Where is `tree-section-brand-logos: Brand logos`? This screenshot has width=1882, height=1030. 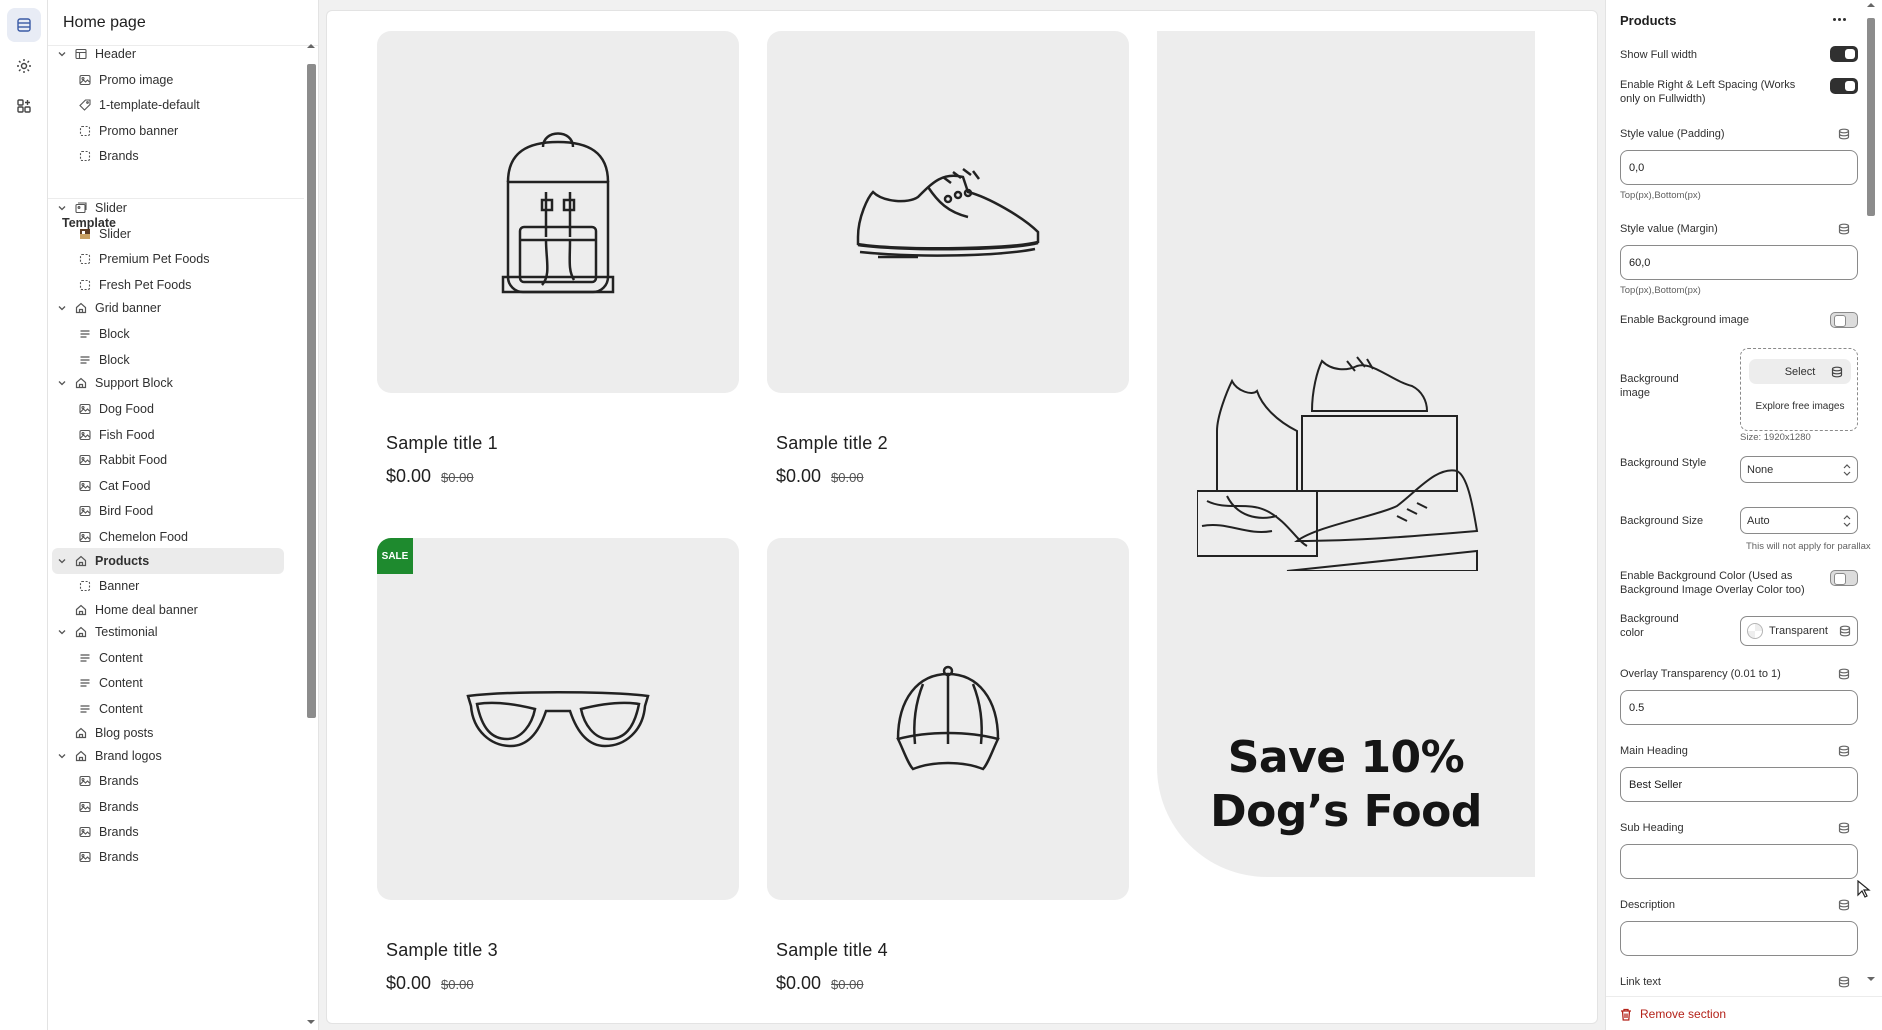
tree-section-brand-logos: Brand logos is located at coordinates (105, 756).